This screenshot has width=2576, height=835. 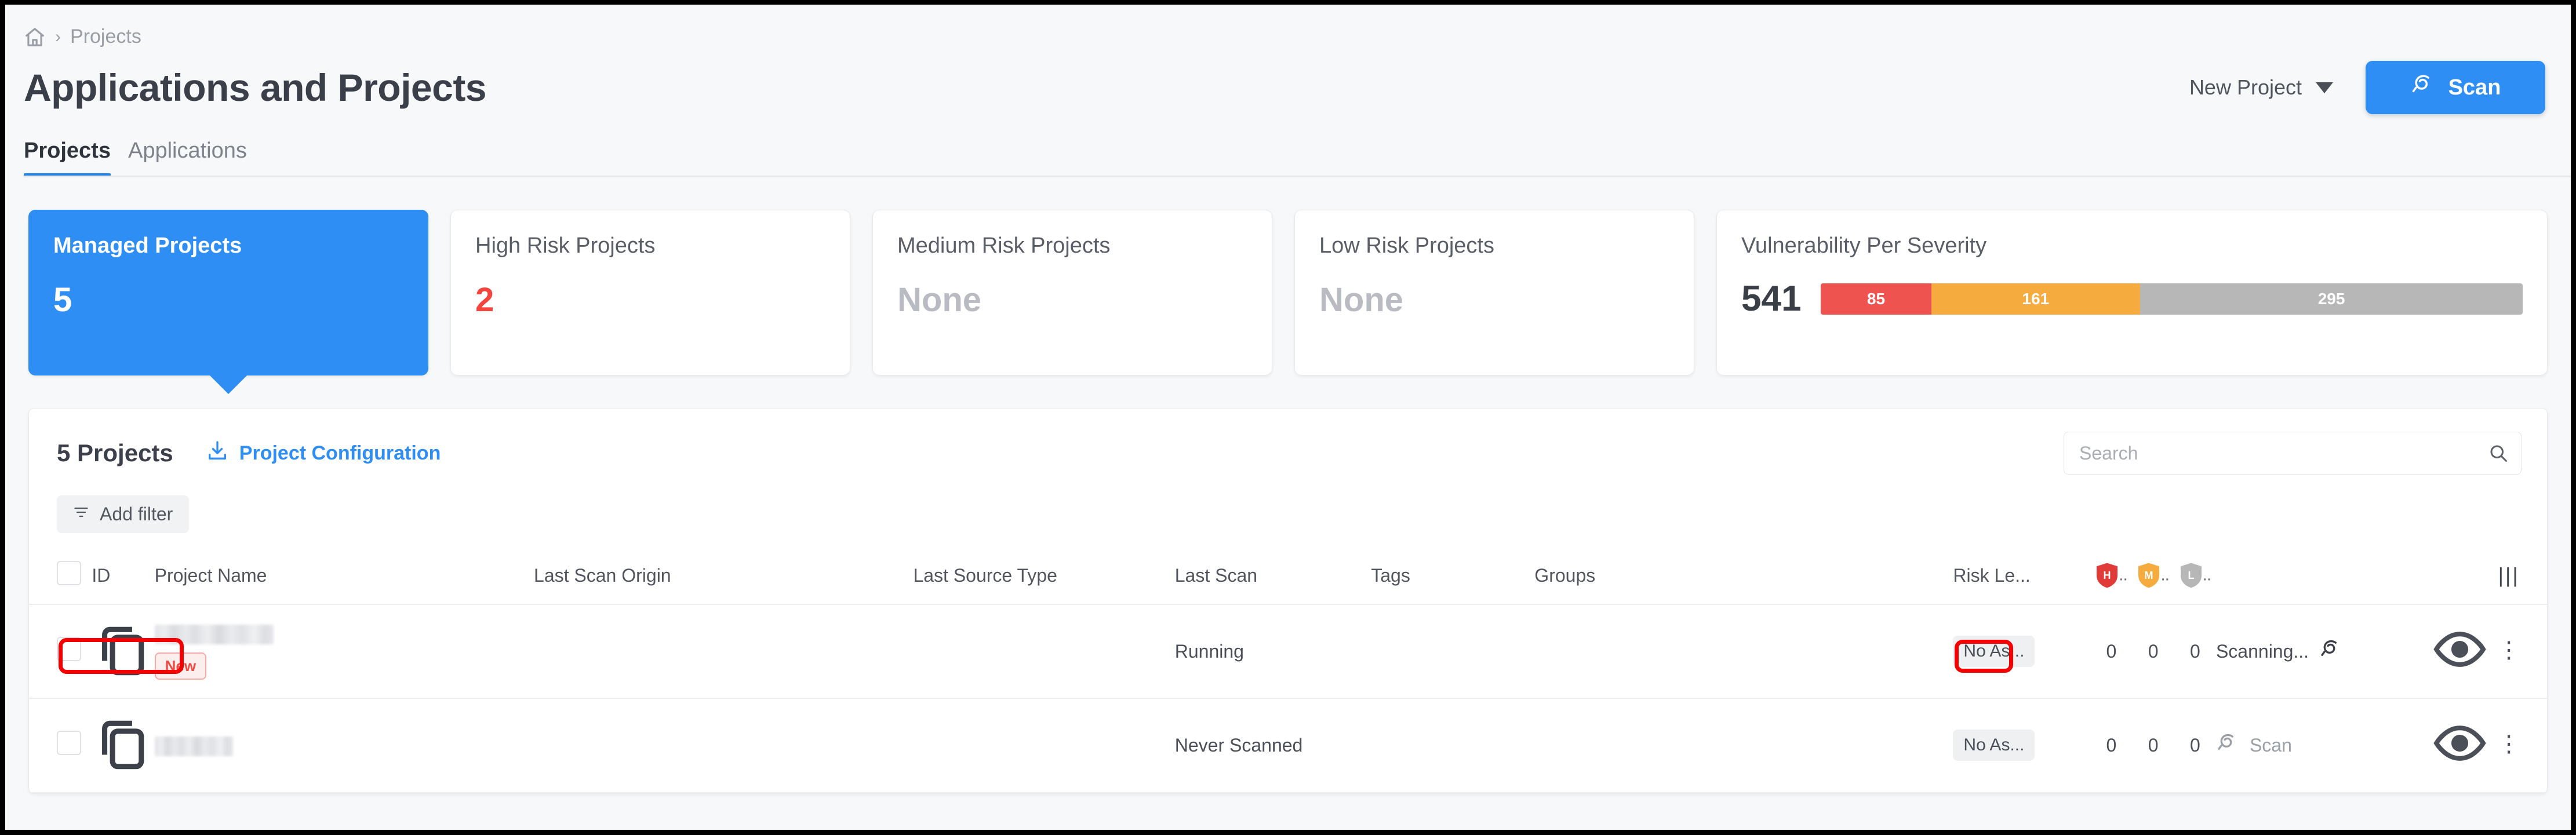 I want to click on tab-applications: Applications, so click(x=196, y=157).